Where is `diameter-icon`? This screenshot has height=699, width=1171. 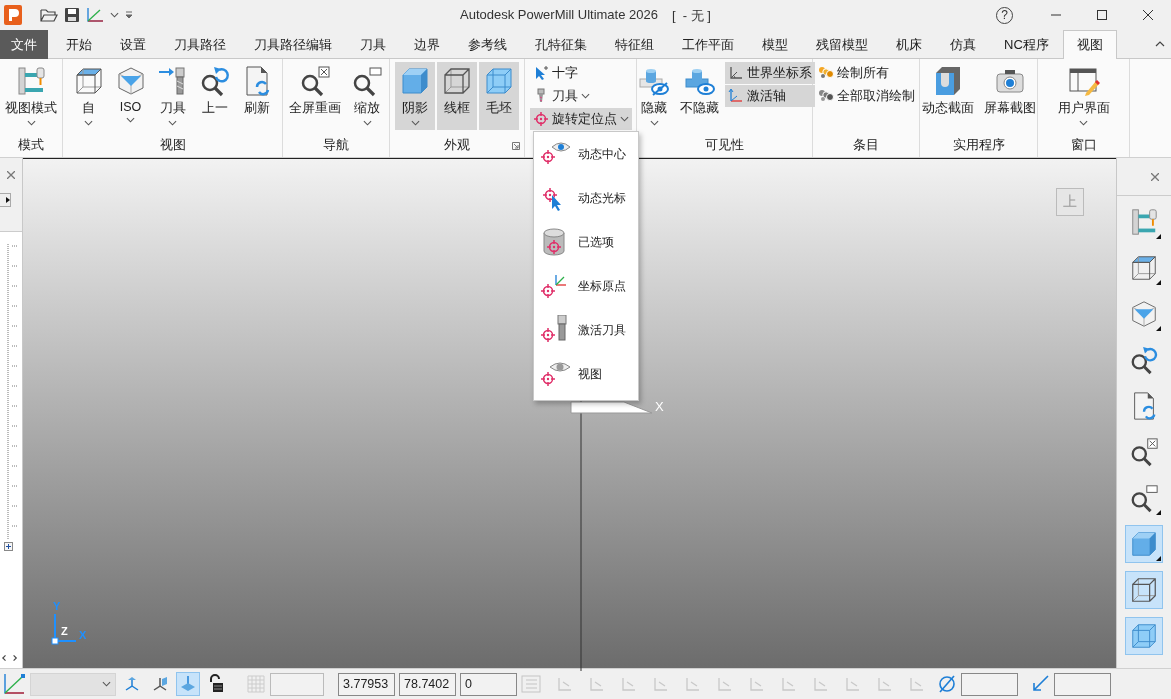
diameter-icon is located at coordinates (947, 684).